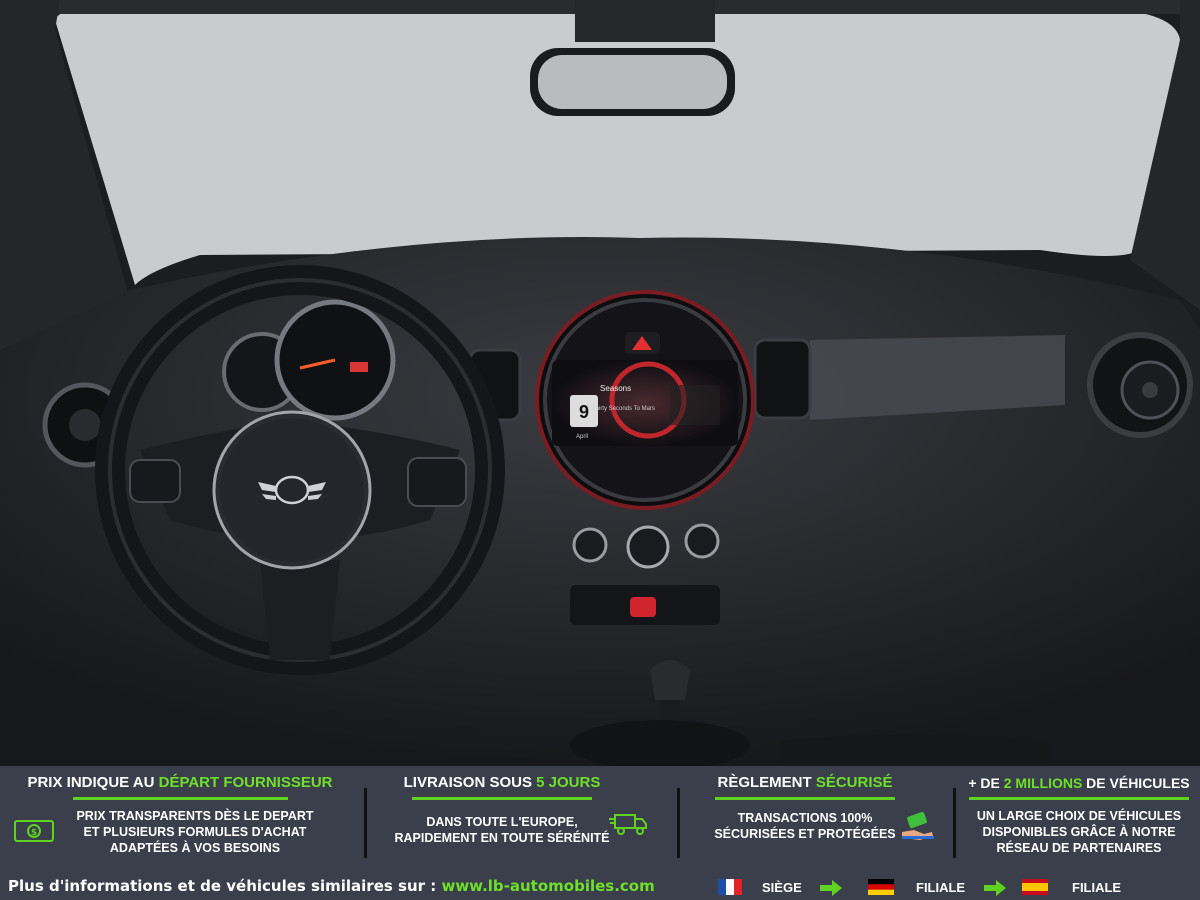 The height and width of the screenshot is (900, 1200). Describe the element at coordinates (805, 798) in the screenshot. I see `payment-underline` at that location.